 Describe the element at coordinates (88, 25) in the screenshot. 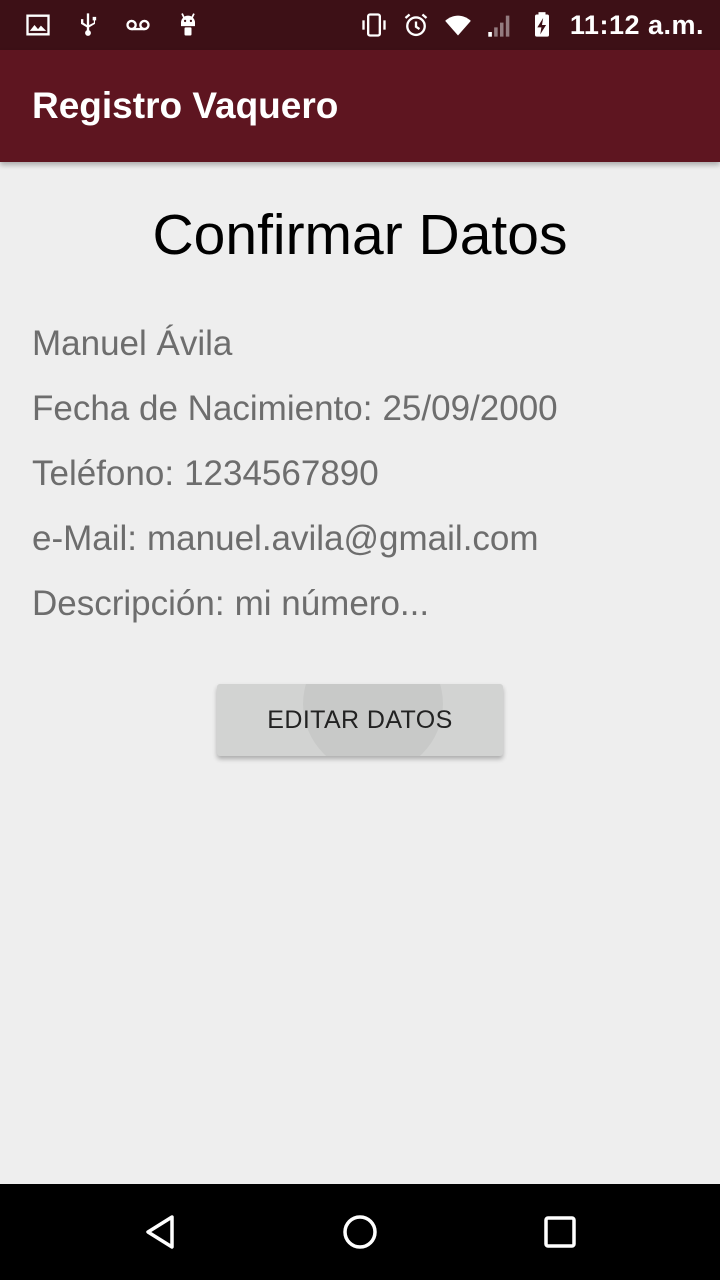

I see `usb-icon` at that location.